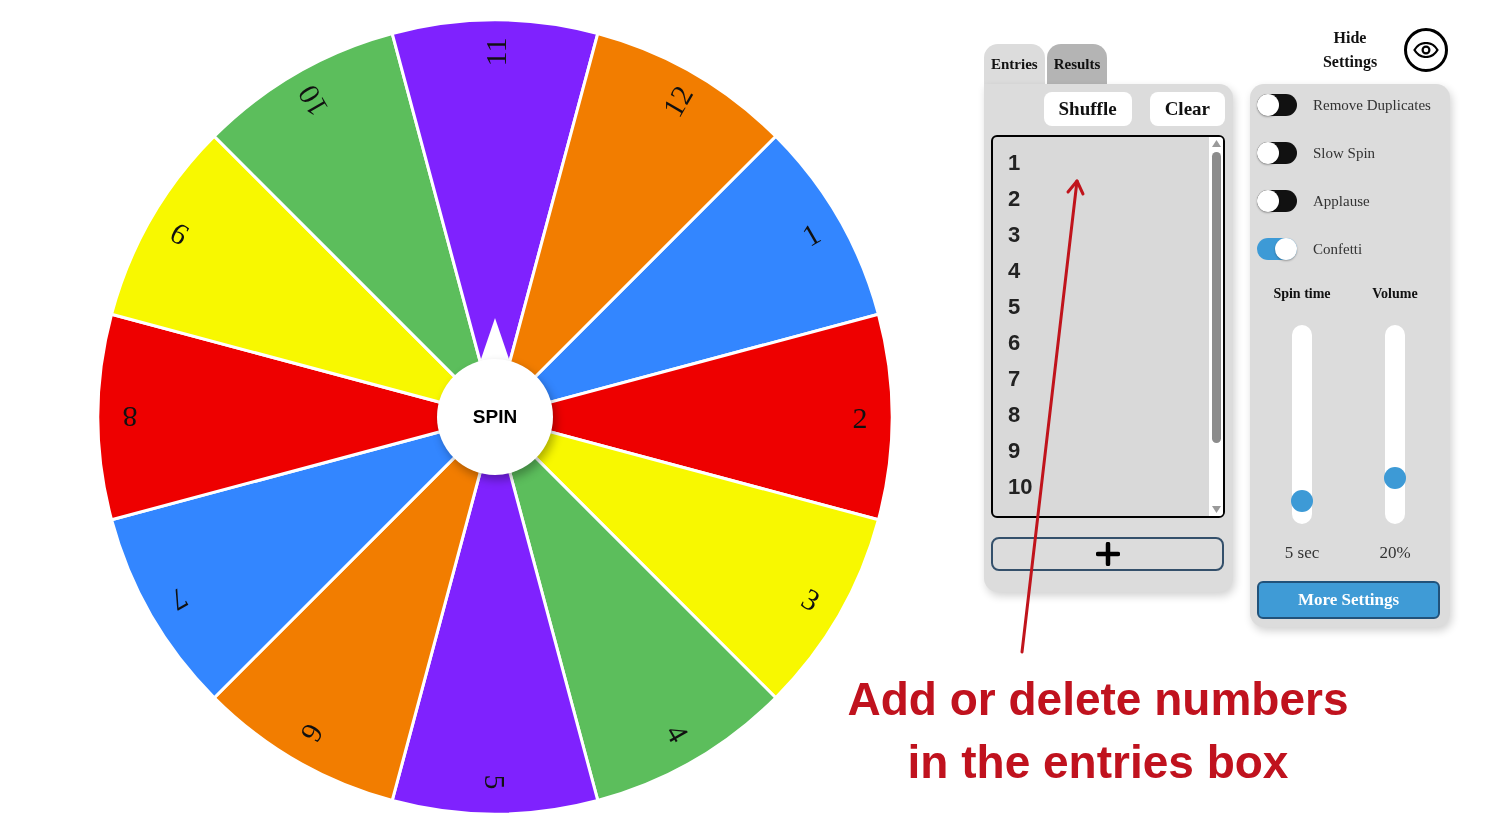 This screenshot has width=1507, height=827. Describe the element at coordinates (1014, 271) in the screenshot. I see `entry-text: 4` at that location.